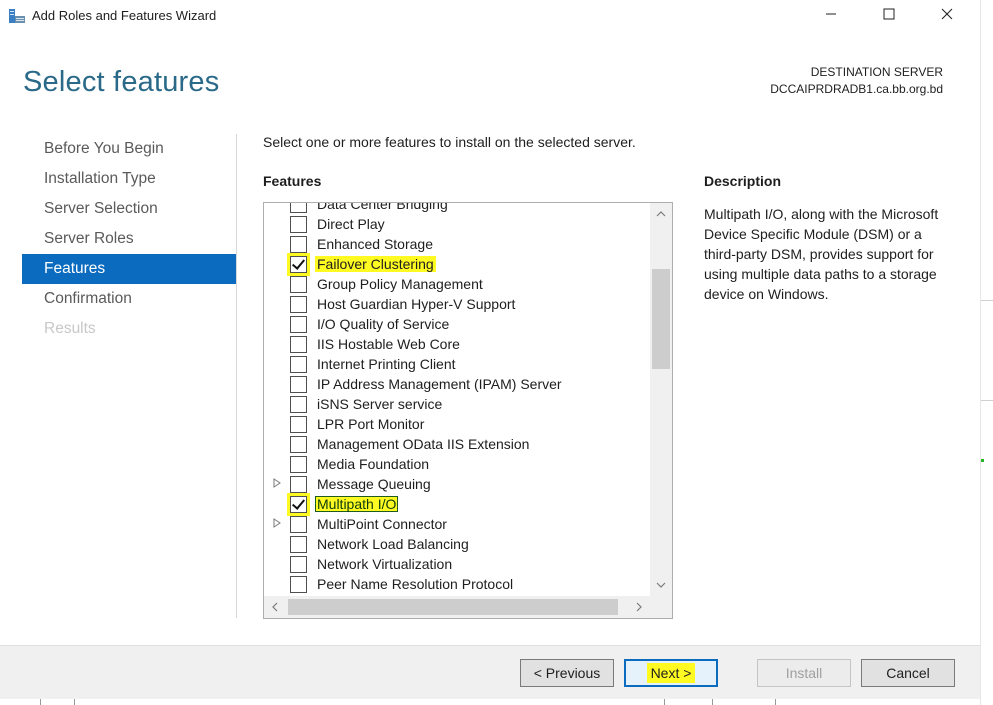 The width and height of the screenshot is (993, 705). I want to click on nav-item-server-roles: Server Roles, so click(129, 239).